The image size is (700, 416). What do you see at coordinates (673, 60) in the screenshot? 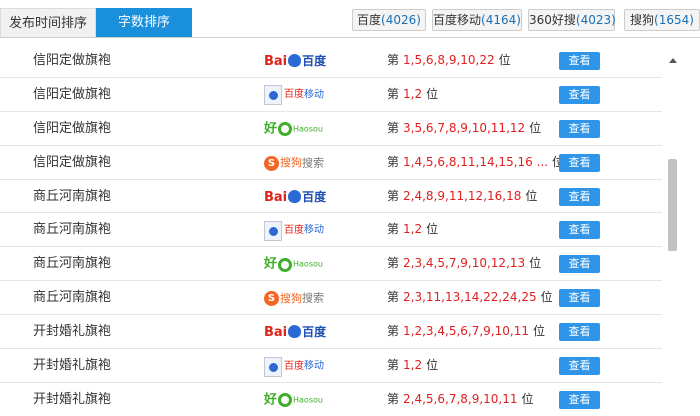
I see `scroll-up-arrow-icon` at bounding box center [673, 60].